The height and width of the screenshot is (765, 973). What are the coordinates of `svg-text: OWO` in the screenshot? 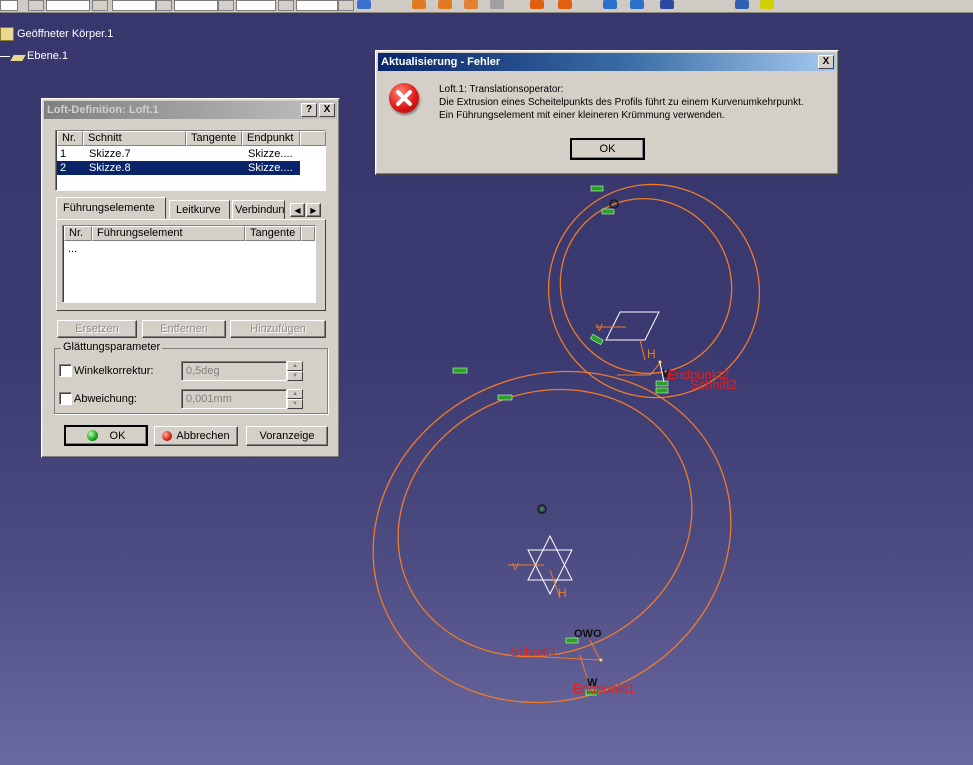 It's located at (588, 634).